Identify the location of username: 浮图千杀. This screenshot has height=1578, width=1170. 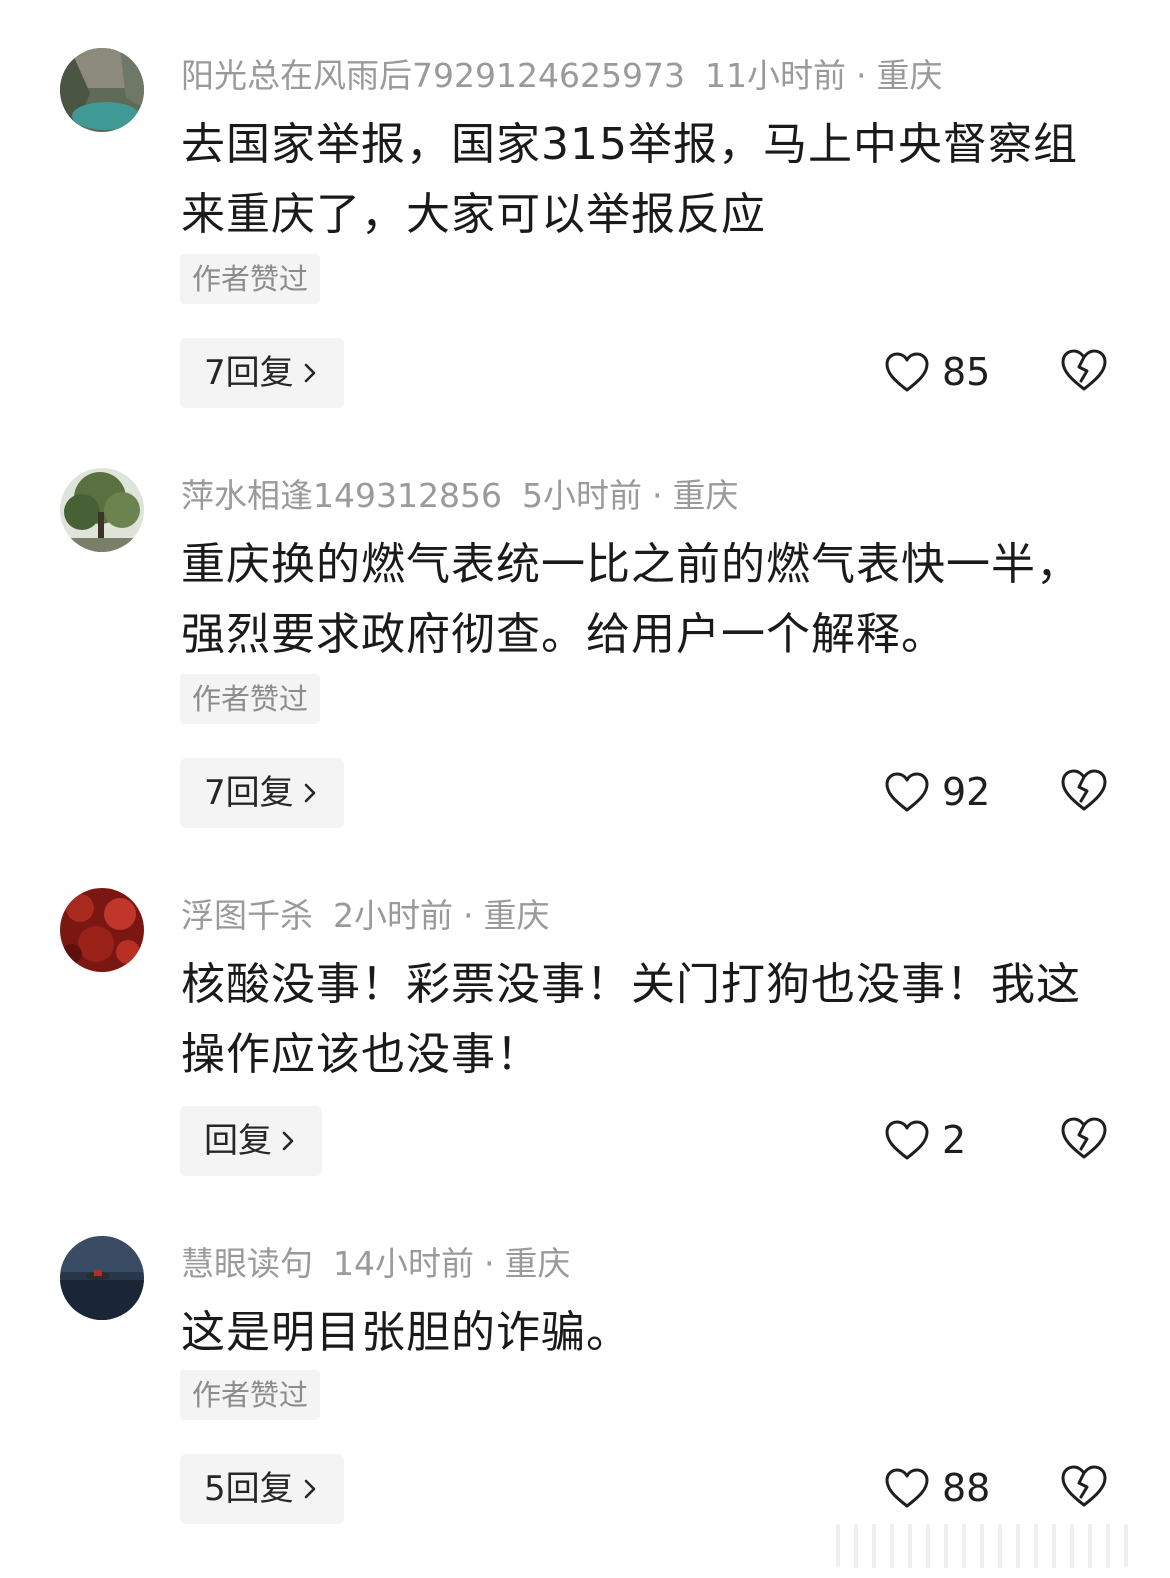
(247, 915).